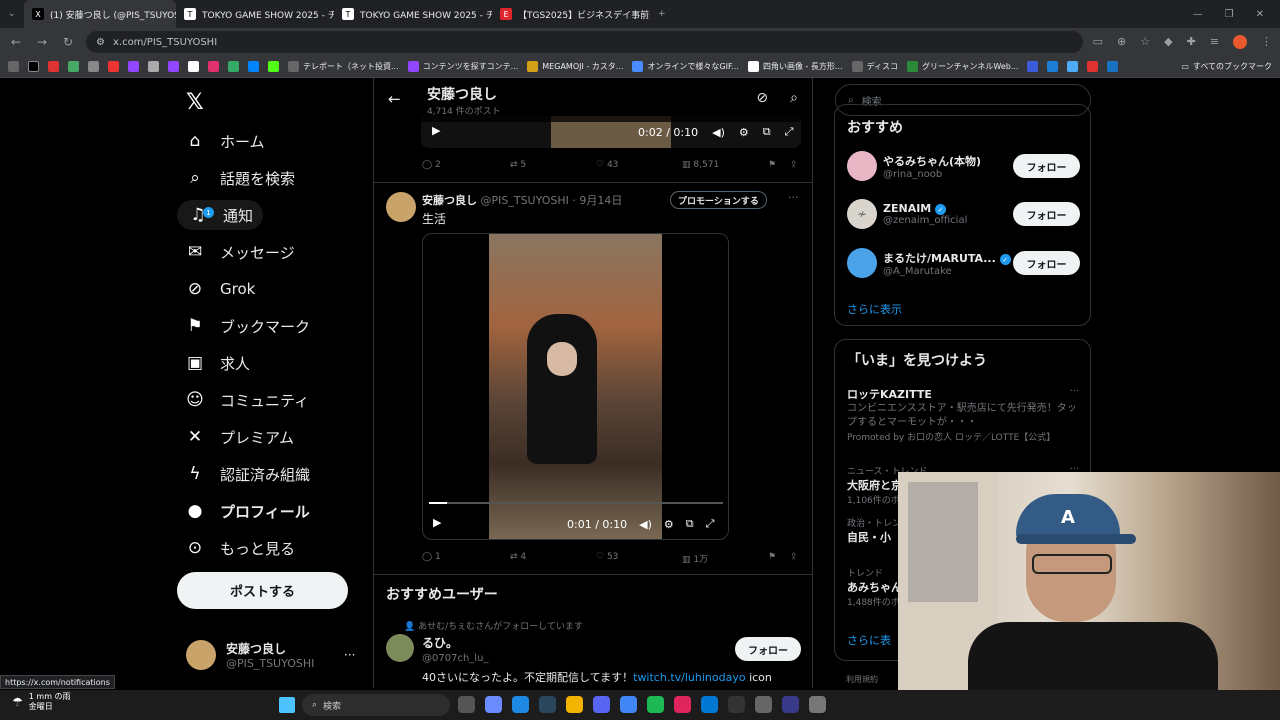 The width and height of the screenshot is (1280, 720). I want to click on repost-action: ⇄ 5, so click(553, 165).